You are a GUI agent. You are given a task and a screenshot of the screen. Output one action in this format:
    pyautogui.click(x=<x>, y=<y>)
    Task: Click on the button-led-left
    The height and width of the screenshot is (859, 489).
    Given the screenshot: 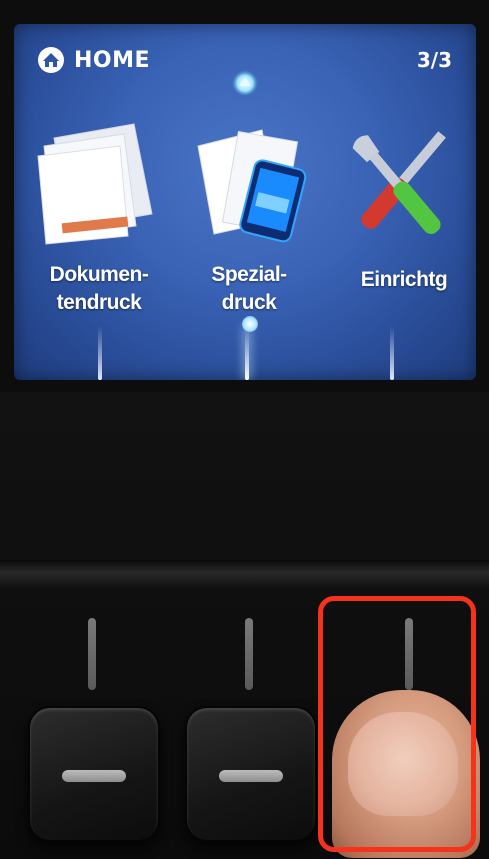 What is the action you would take?
    pyautogui.click(x=92, y=654)
    